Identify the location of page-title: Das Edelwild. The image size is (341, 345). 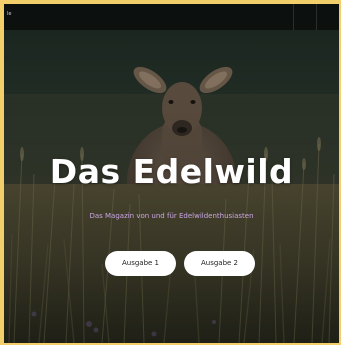
(171, 171).